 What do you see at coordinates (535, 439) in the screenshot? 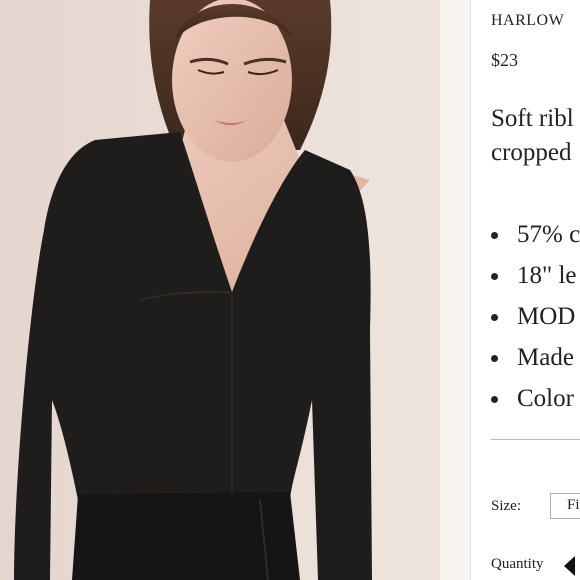
I see `section-divider` at bounding box center [535, 439].